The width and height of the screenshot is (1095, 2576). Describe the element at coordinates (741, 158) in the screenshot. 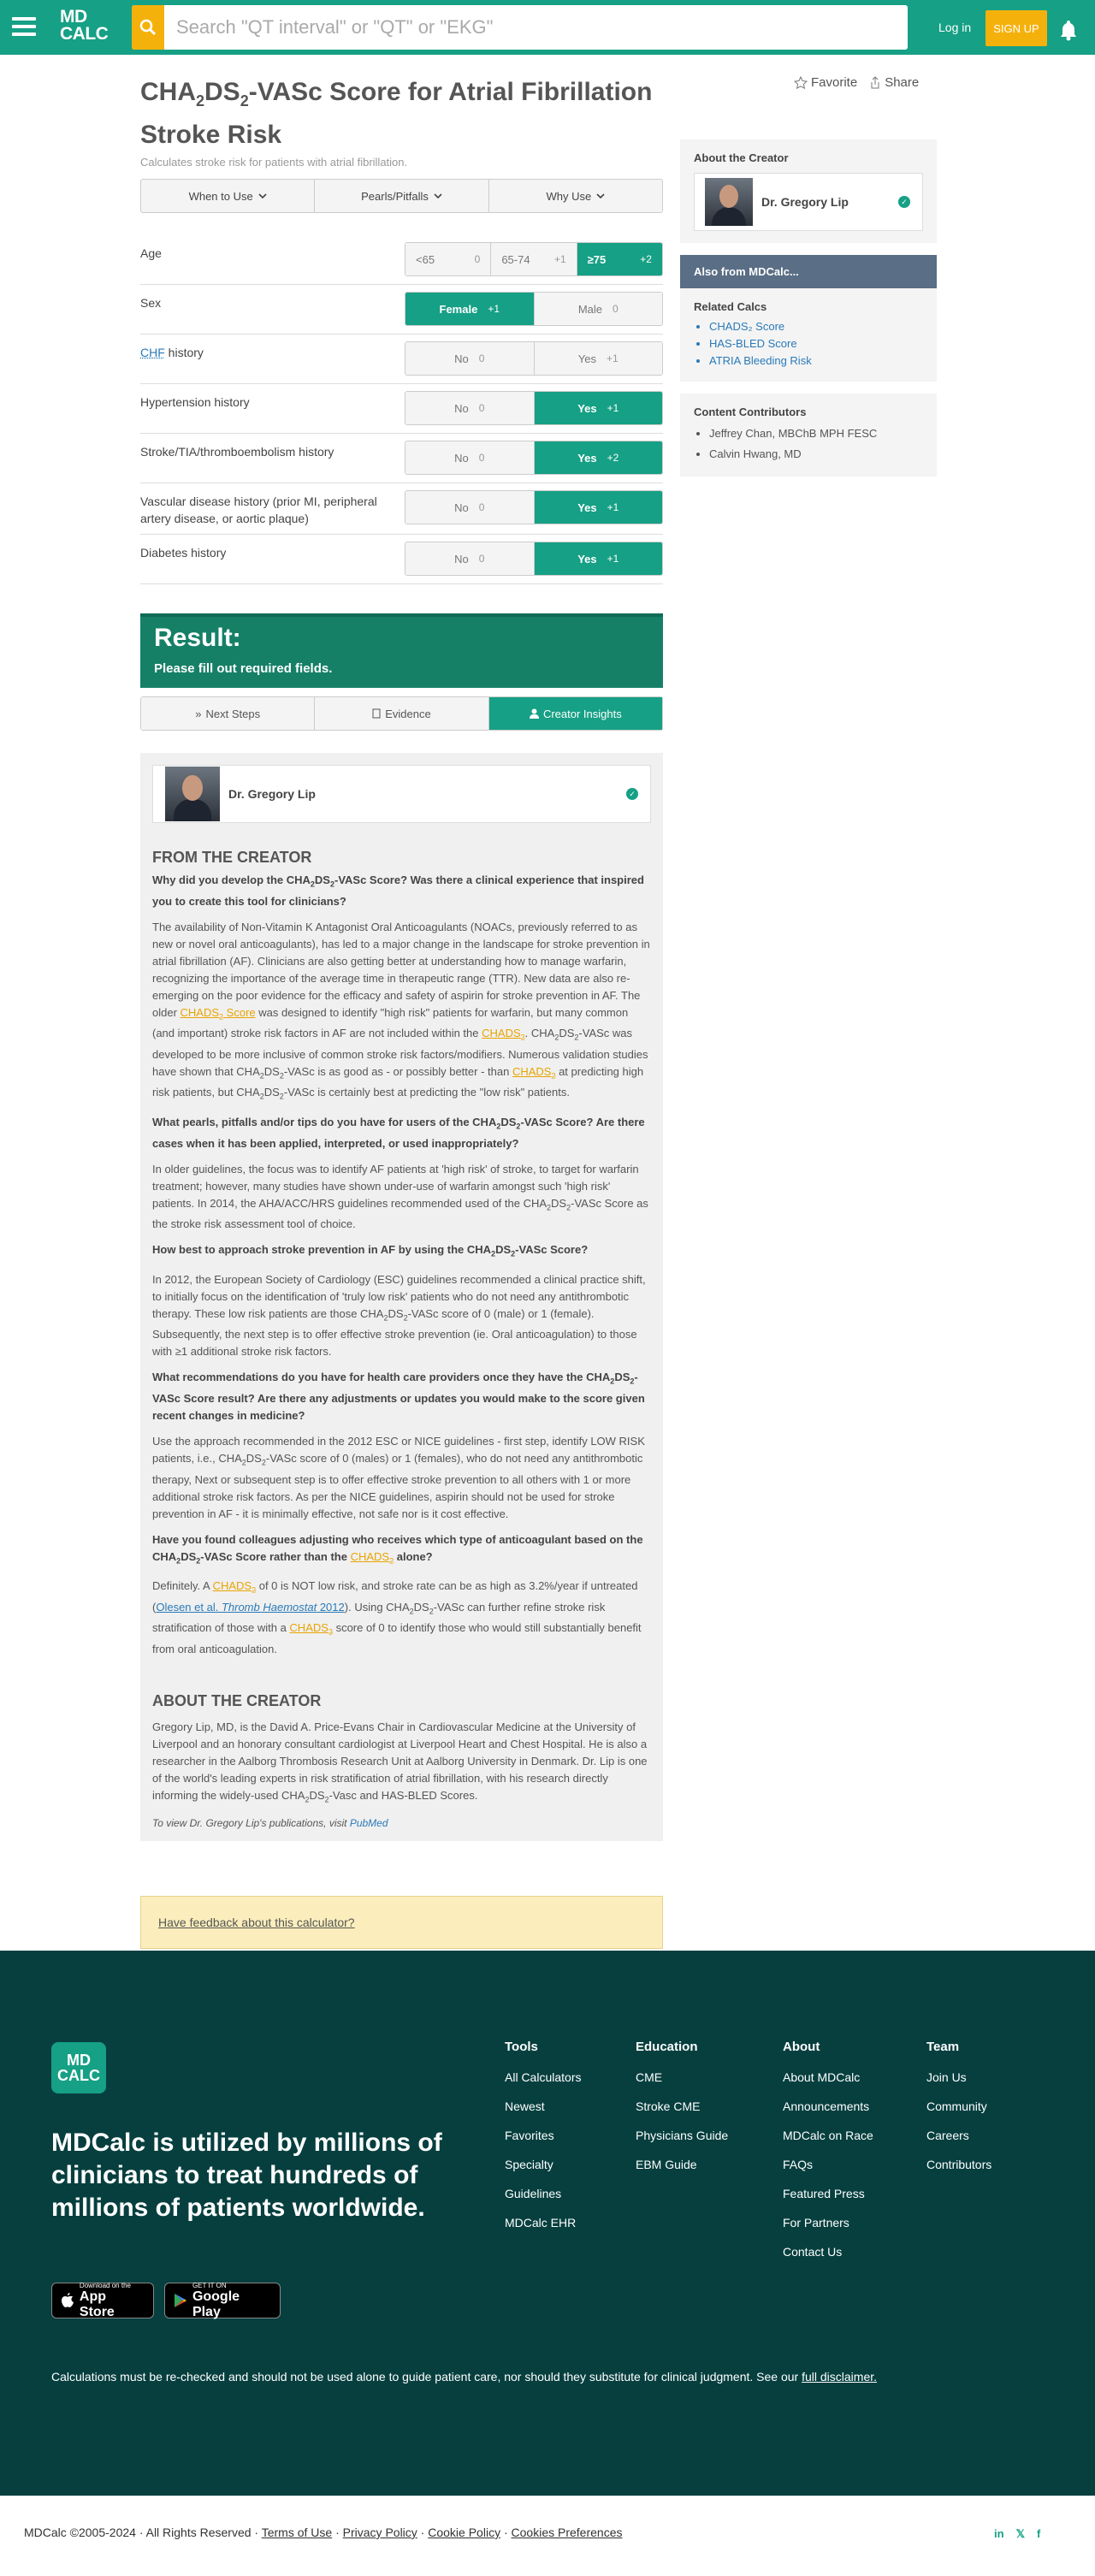

I see `about-creator-title: About the Creator` at that location.